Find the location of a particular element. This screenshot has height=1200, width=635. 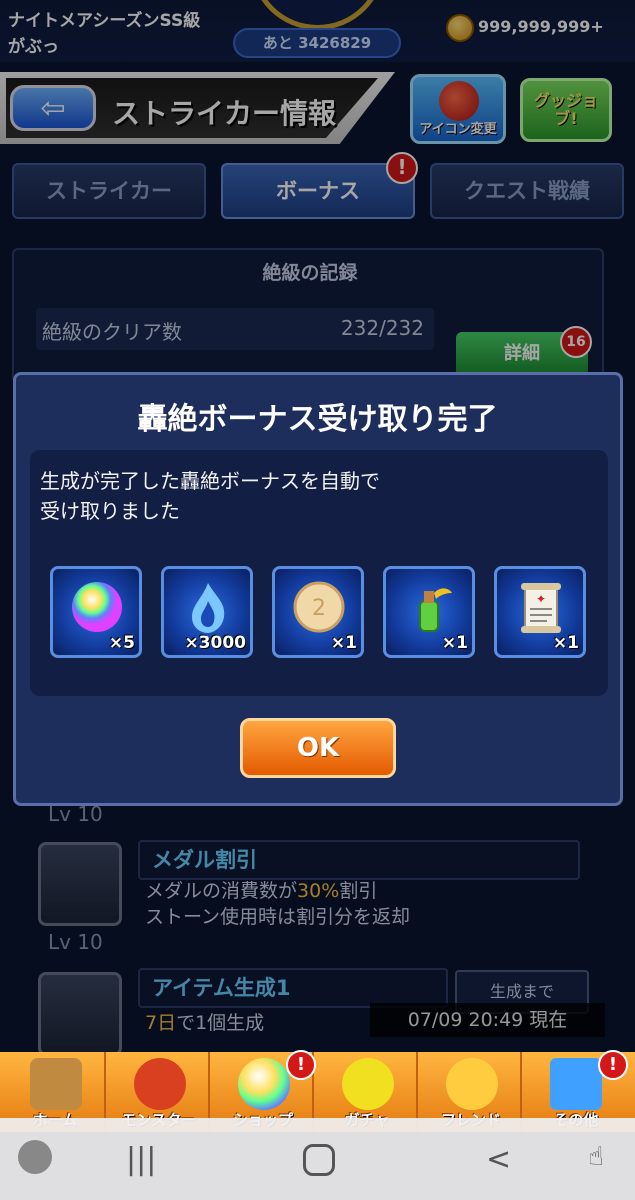

blue-flame-icon is located at coordinates (208, 608).